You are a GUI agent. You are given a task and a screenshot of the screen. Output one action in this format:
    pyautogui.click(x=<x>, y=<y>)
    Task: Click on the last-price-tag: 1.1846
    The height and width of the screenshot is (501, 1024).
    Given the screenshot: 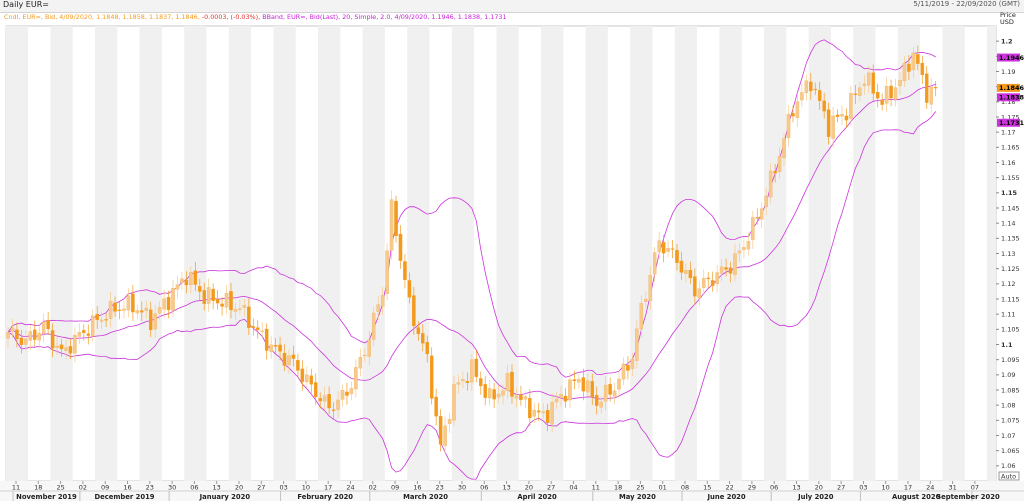 What is the action you would take?
    pyautogui.click(x=1011, y=88)
    